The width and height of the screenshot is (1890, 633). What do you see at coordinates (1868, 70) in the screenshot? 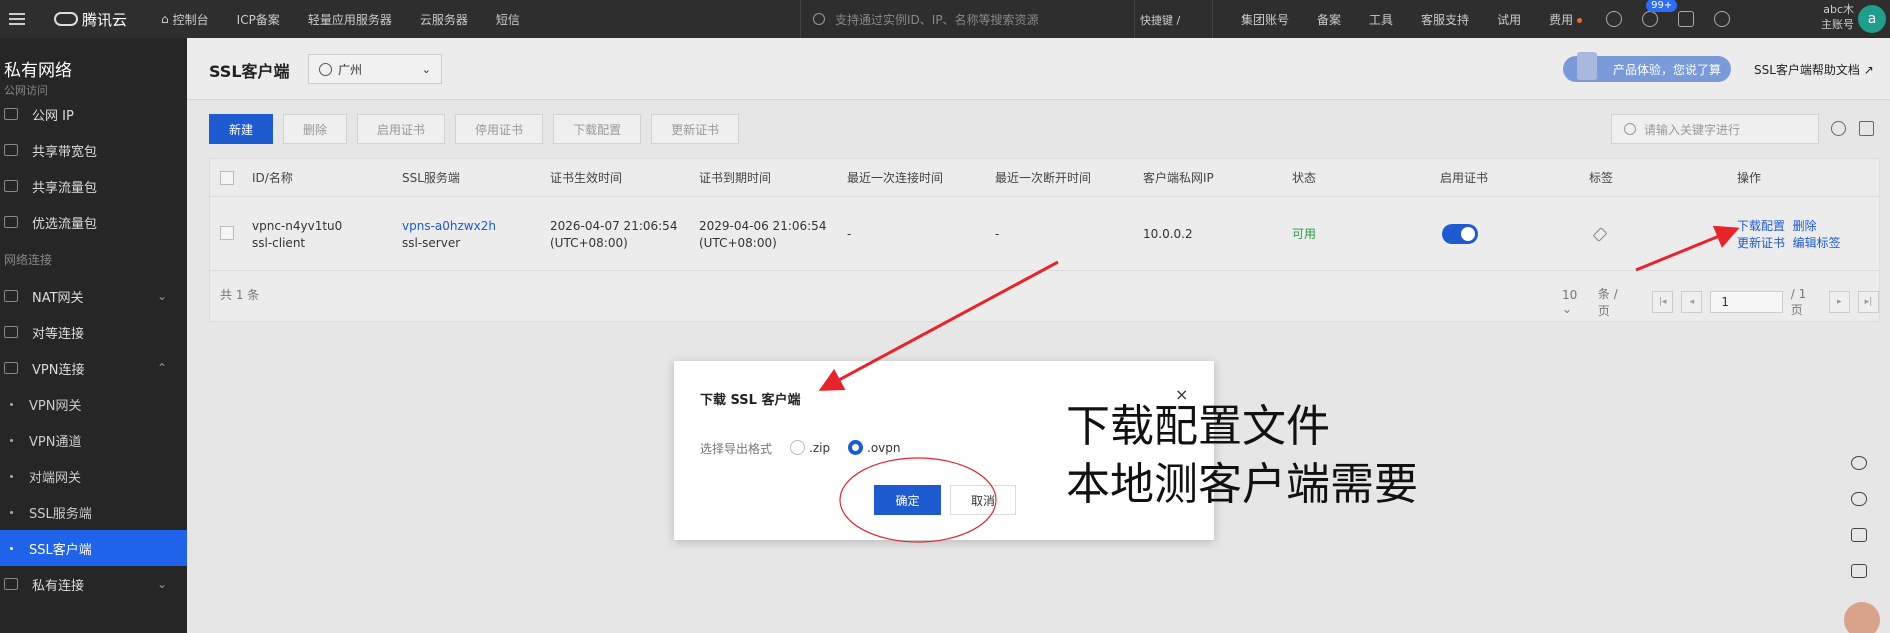
I see `external-link-icon: ↗` at bounding box center [1868, 70].